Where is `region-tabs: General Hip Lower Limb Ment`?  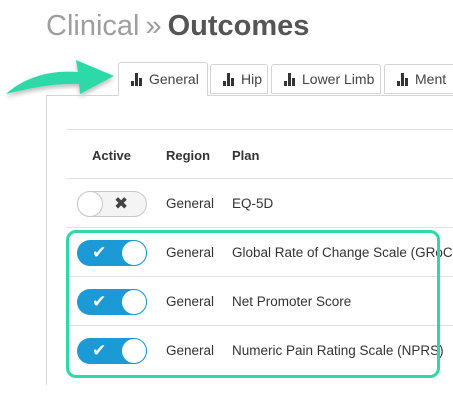 region-tabs: General Hip Lower Limb Ment is located at coordinates (285, 79).